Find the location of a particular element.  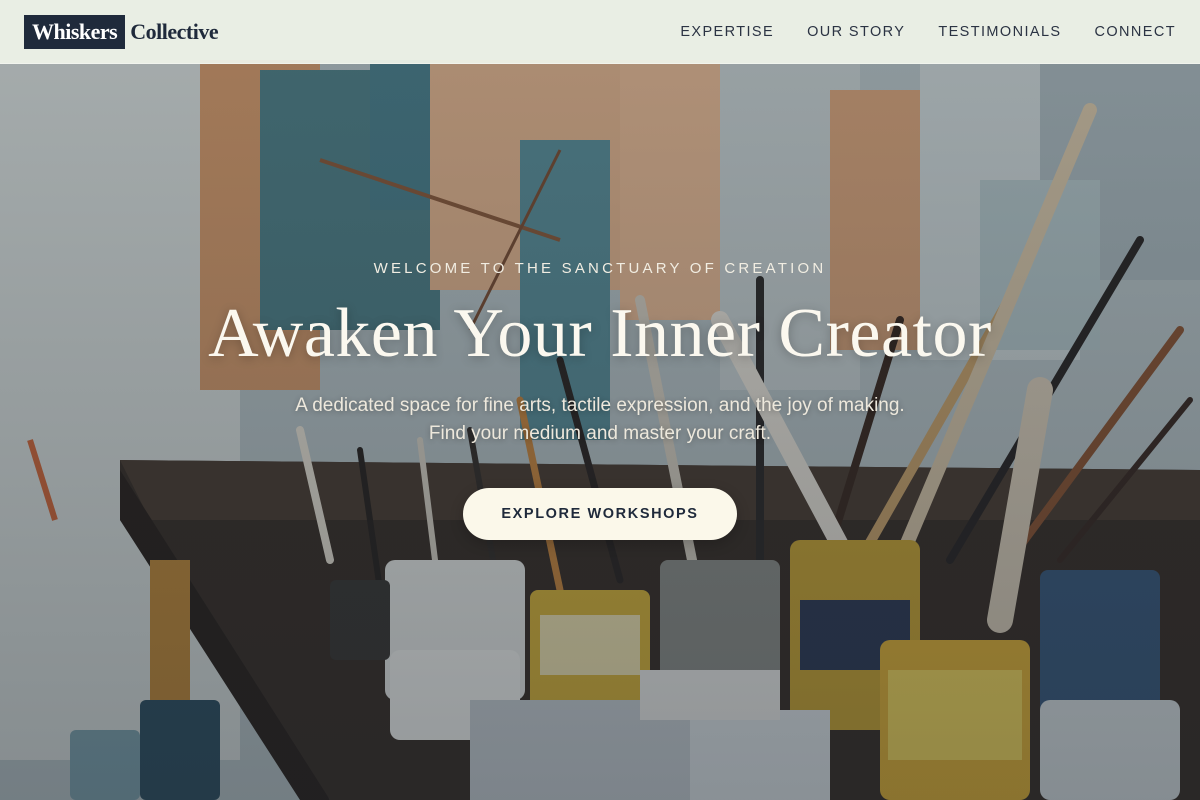

main-nav: EXPERTISE OUR STORY TESTIMONIALS CONNECT is located at coordinates (928, 32).